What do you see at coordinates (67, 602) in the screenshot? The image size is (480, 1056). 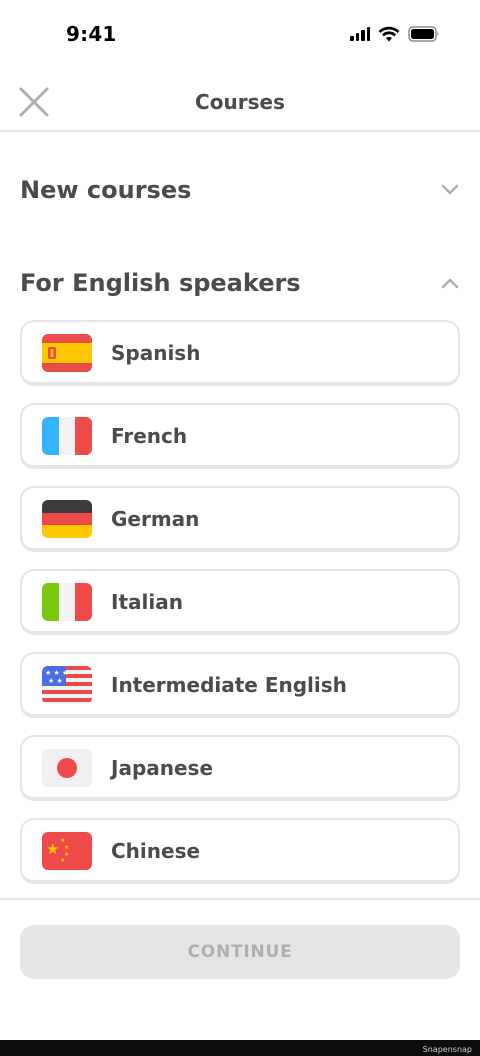 I see `italy-flag-icon` at bounding box center [67, 602].